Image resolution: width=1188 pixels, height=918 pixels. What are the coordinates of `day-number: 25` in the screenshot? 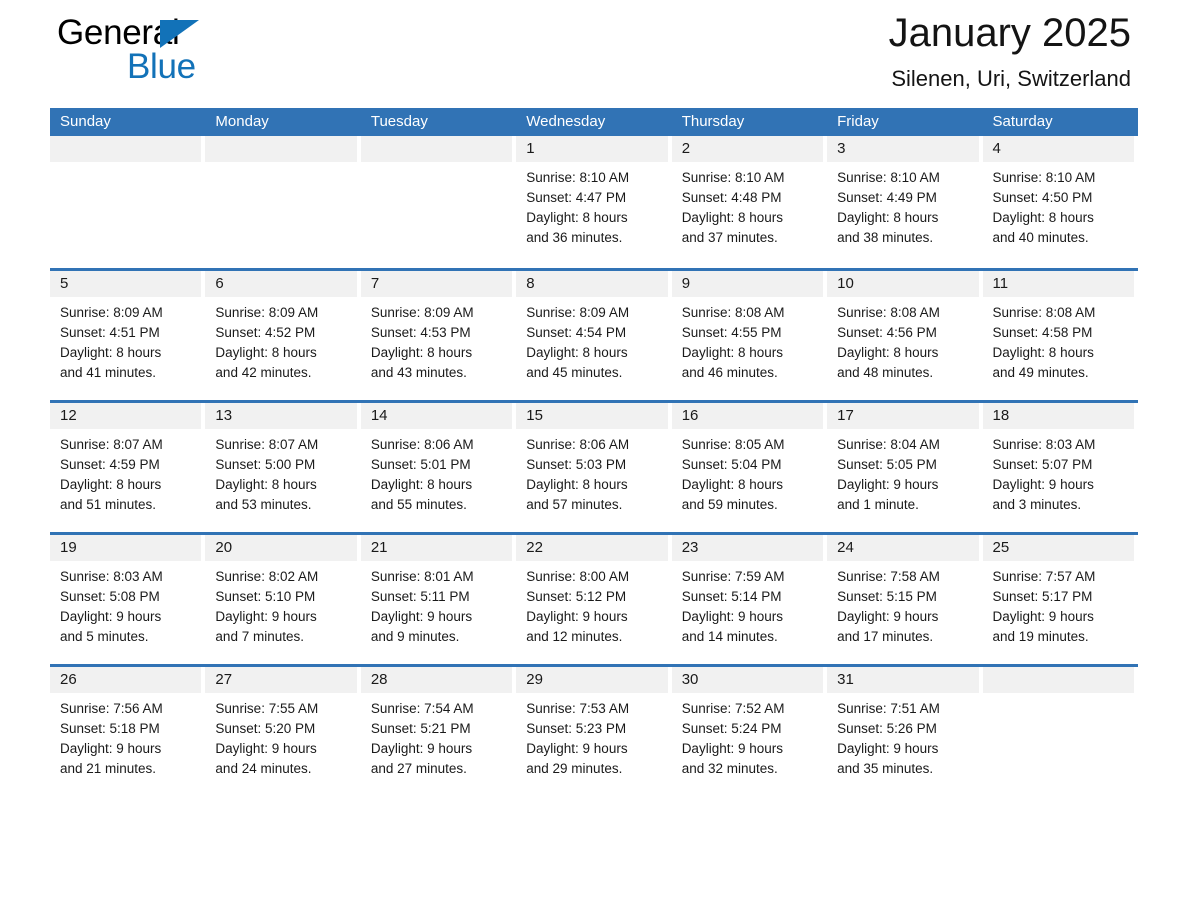 It's located at (1058, 548).